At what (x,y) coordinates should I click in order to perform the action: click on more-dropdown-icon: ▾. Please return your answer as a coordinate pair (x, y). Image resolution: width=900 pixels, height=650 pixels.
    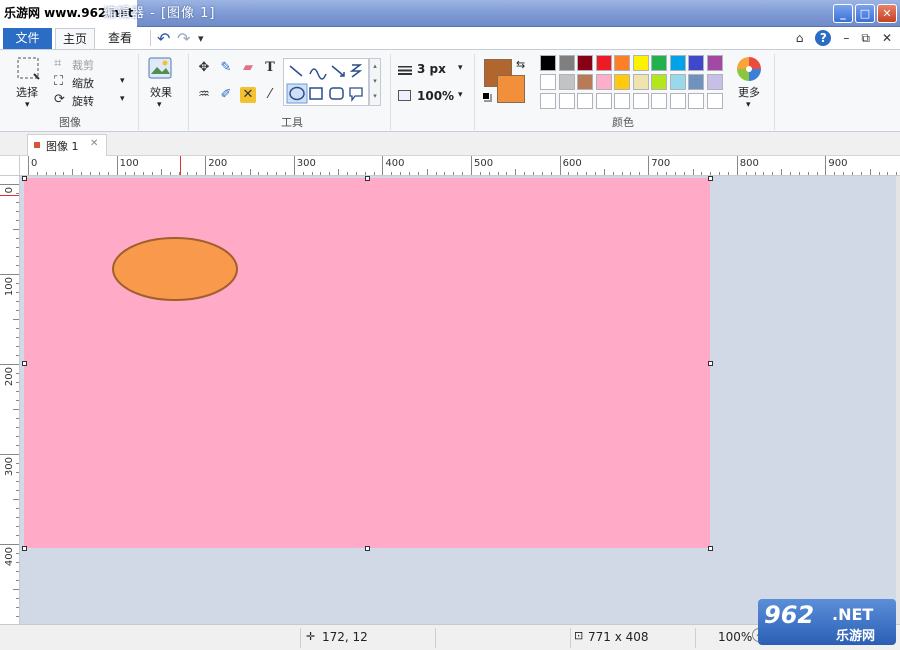
    Looking at the image, I should click on (748, 105).